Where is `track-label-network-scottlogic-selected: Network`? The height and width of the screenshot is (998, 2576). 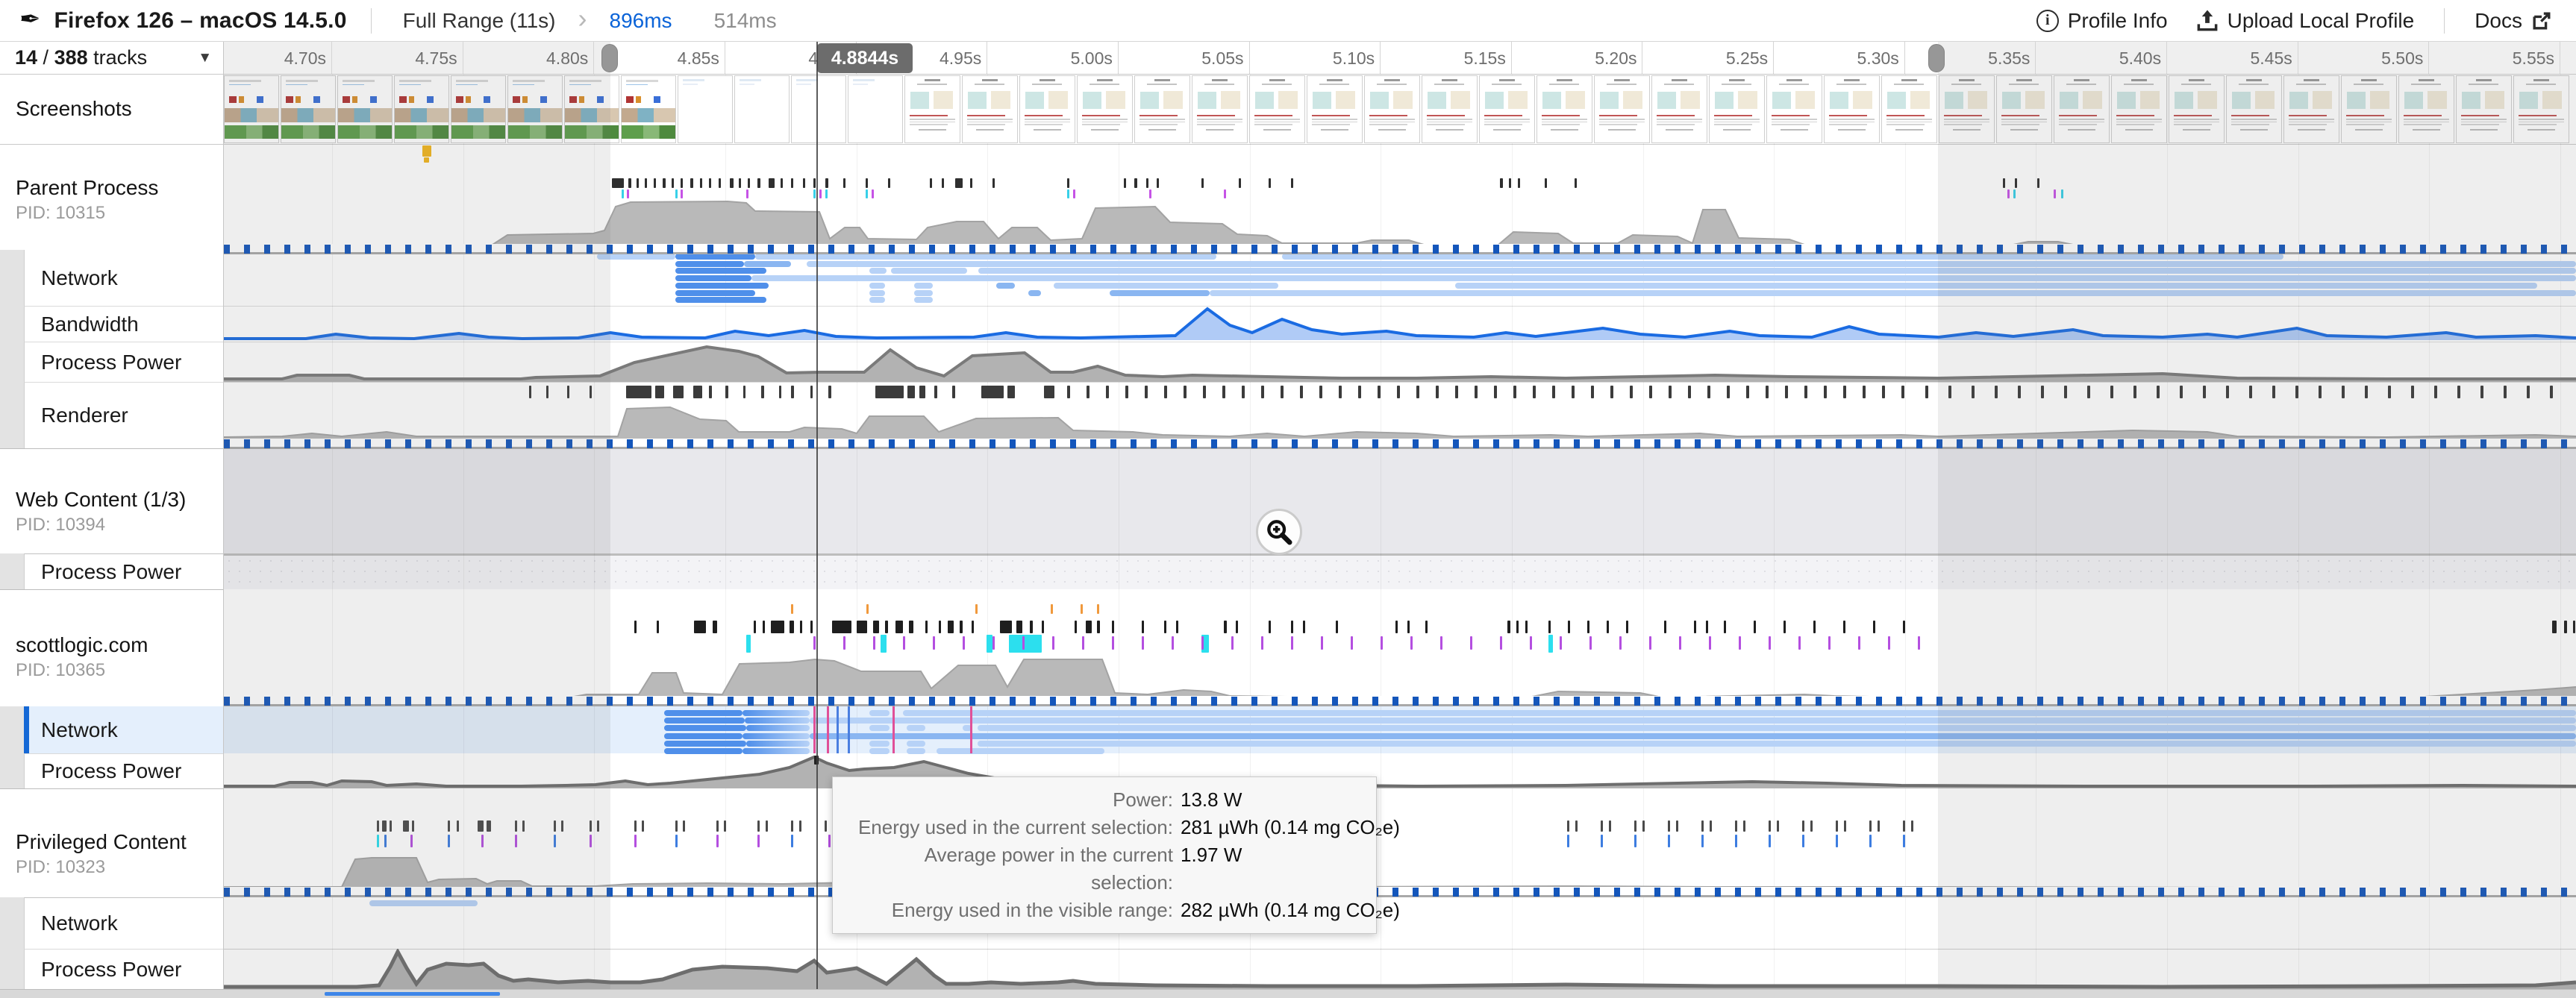 track-label-network-scottlogic-selected: Network is located at coordinates (123, 729).